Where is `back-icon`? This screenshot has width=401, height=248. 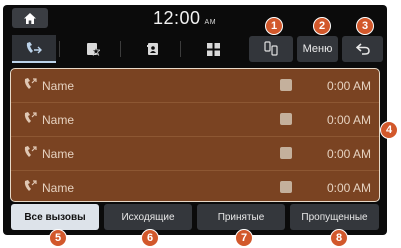 back-icon is located at coordinates (362, 49).